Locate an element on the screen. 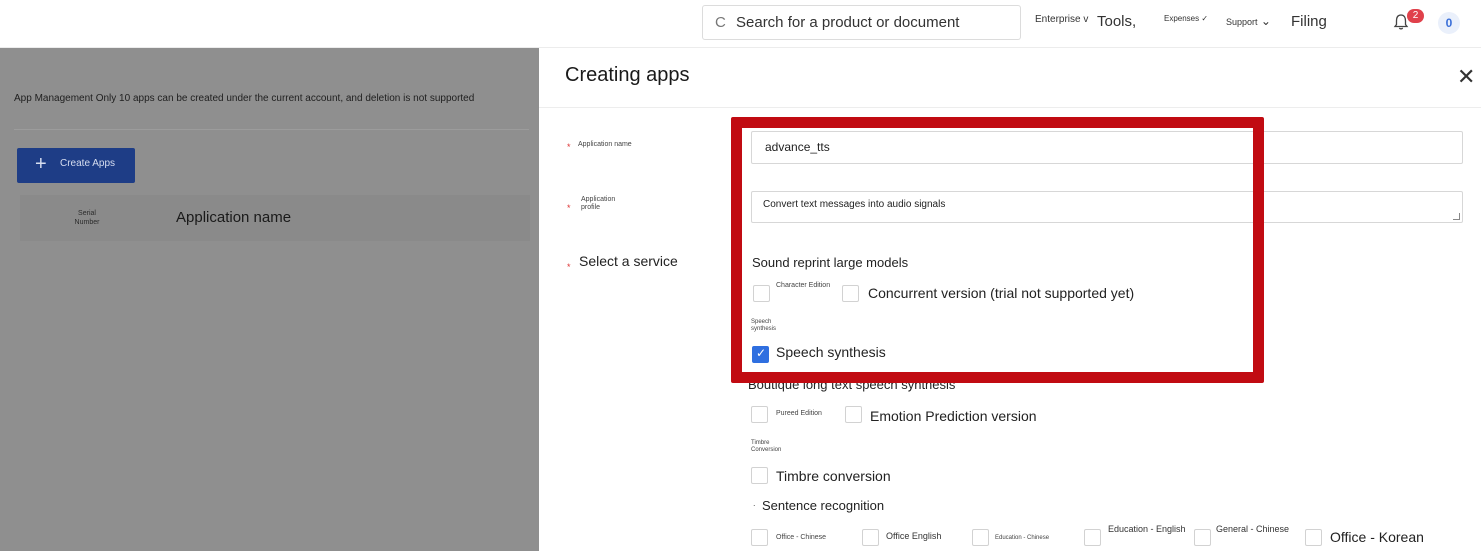 Image resolution: width=1481 pixels, height=551 pixels. timbre-conversion-label: Timbre conversion is located at coordinates (833, 476).